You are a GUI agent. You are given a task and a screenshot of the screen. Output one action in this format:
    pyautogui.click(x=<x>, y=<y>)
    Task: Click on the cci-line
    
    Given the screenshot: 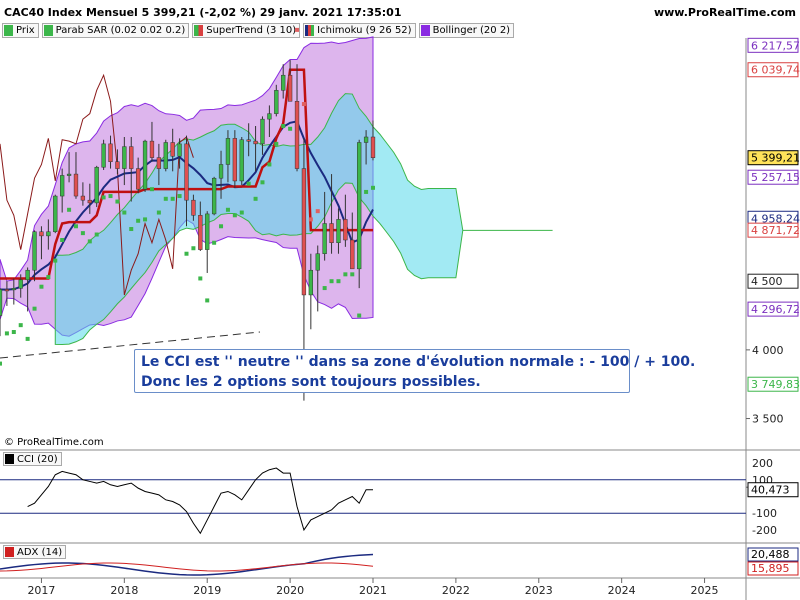 What is the action you would take?
    pyautogui.click(x=200, y=501)
    